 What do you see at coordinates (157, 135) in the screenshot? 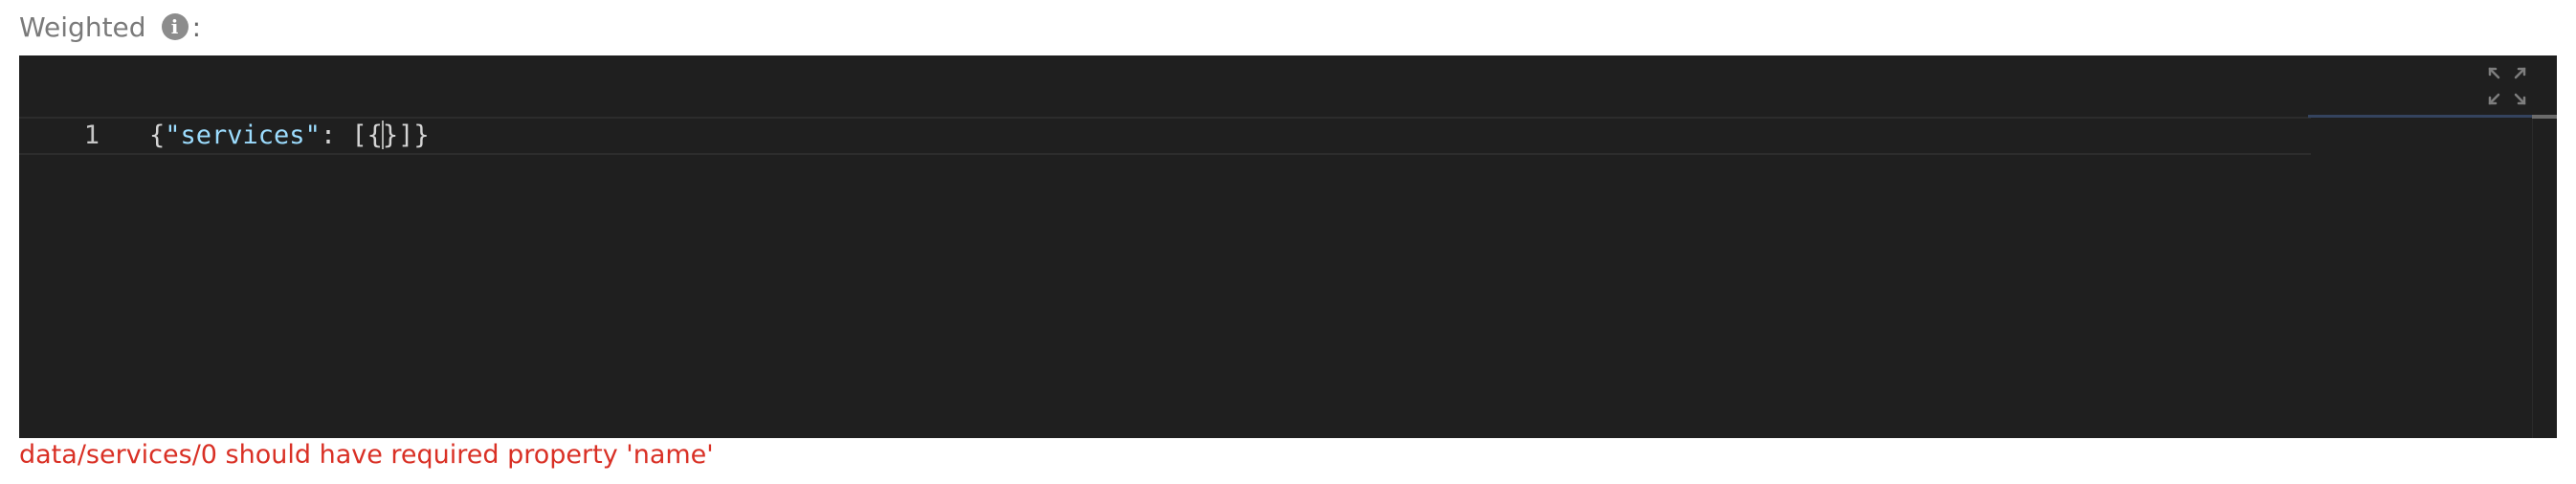
I see `code-open-brace: {` at bounding box center [157, 135].